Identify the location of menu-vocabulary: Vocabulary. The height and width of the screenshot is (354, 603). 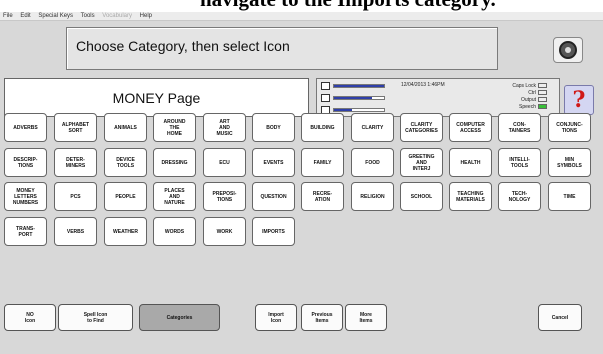
(117, 16).